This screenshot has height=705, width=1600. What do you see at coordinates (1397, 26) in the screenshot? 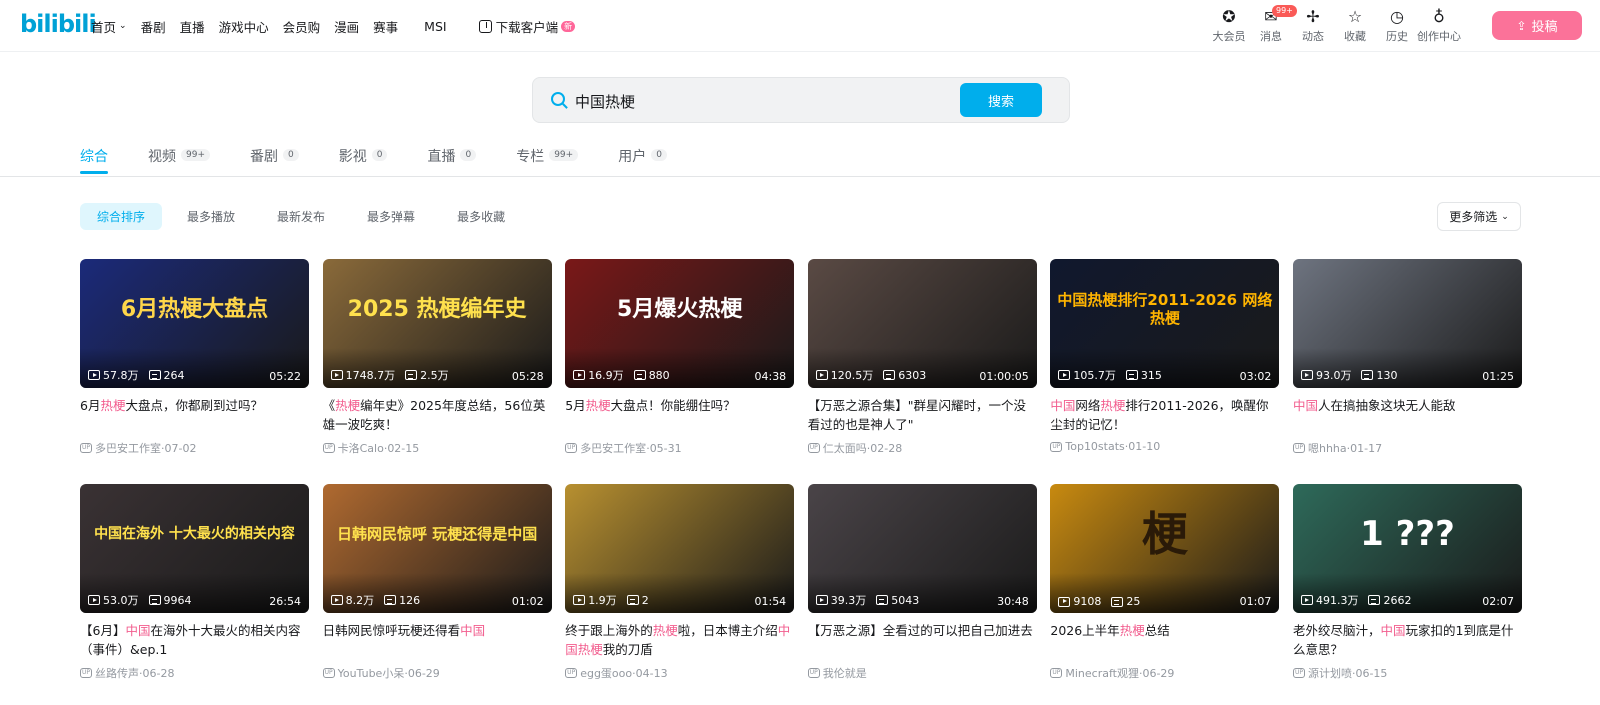
I see `user-nav-history: ◷ 历史` at bounding box center [1397, 26].